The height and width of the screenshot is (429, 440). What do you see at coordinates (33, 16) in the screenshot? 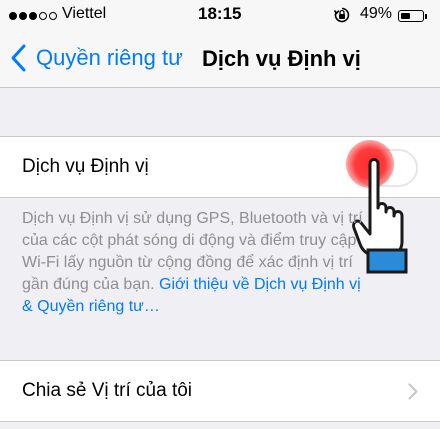
I see `signal-strength-icon` at bounding box center [33, 16].